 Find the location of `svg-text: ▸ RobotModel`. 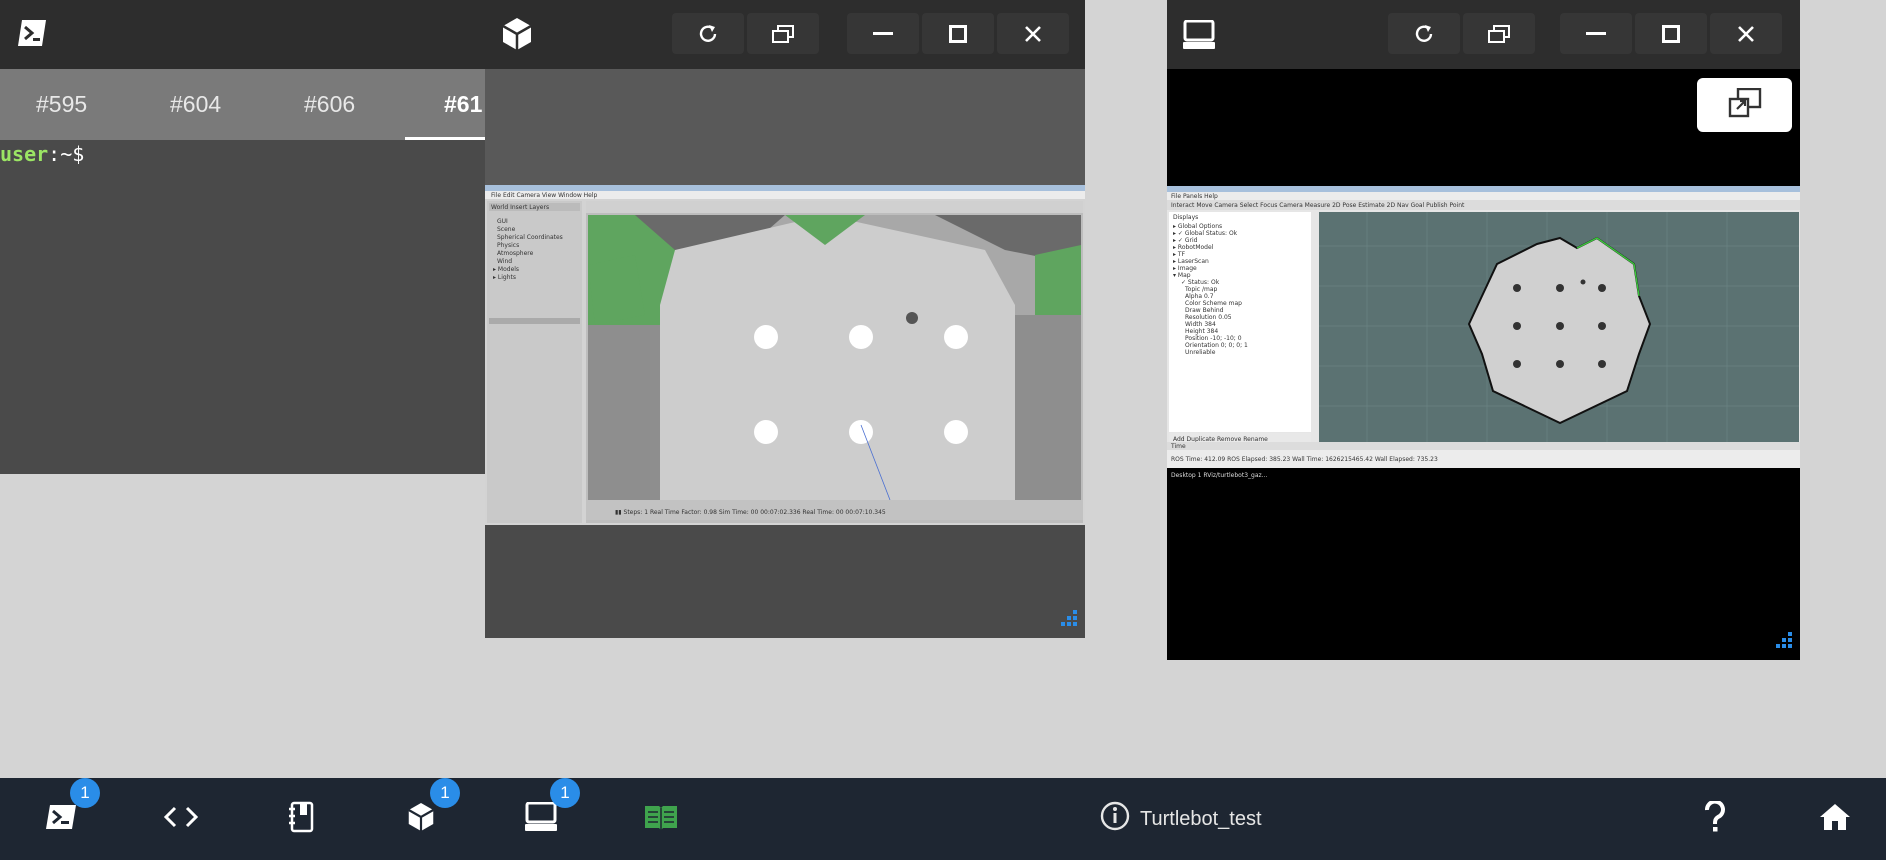

svg-text: ▸ RobotModel is located at coordinates (1193, 247).